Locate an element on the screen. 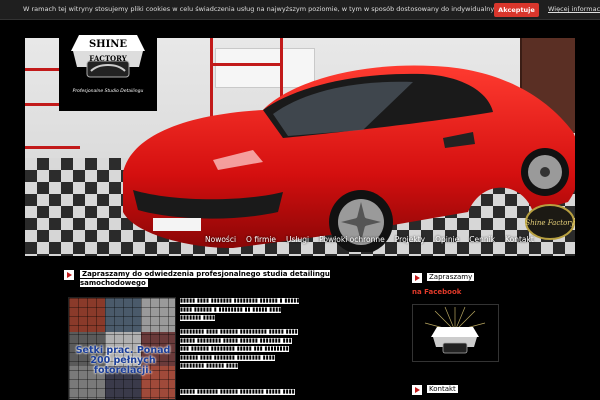 Image resolution: width=600 pixels, height=400 pixels. cookie-more-link: Więcej informacji is located at coordinates (574, 9).